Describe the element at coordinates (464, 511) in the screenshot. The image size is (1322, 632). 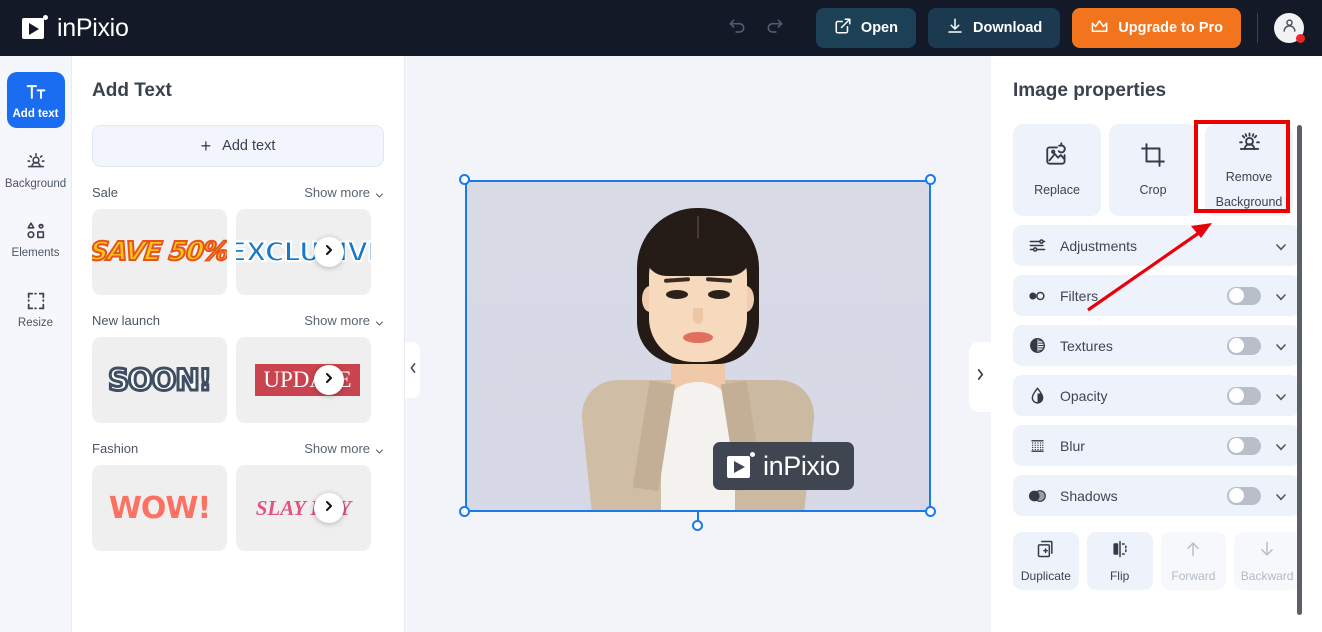
I see `resize-handle-bottom-left` at that location.